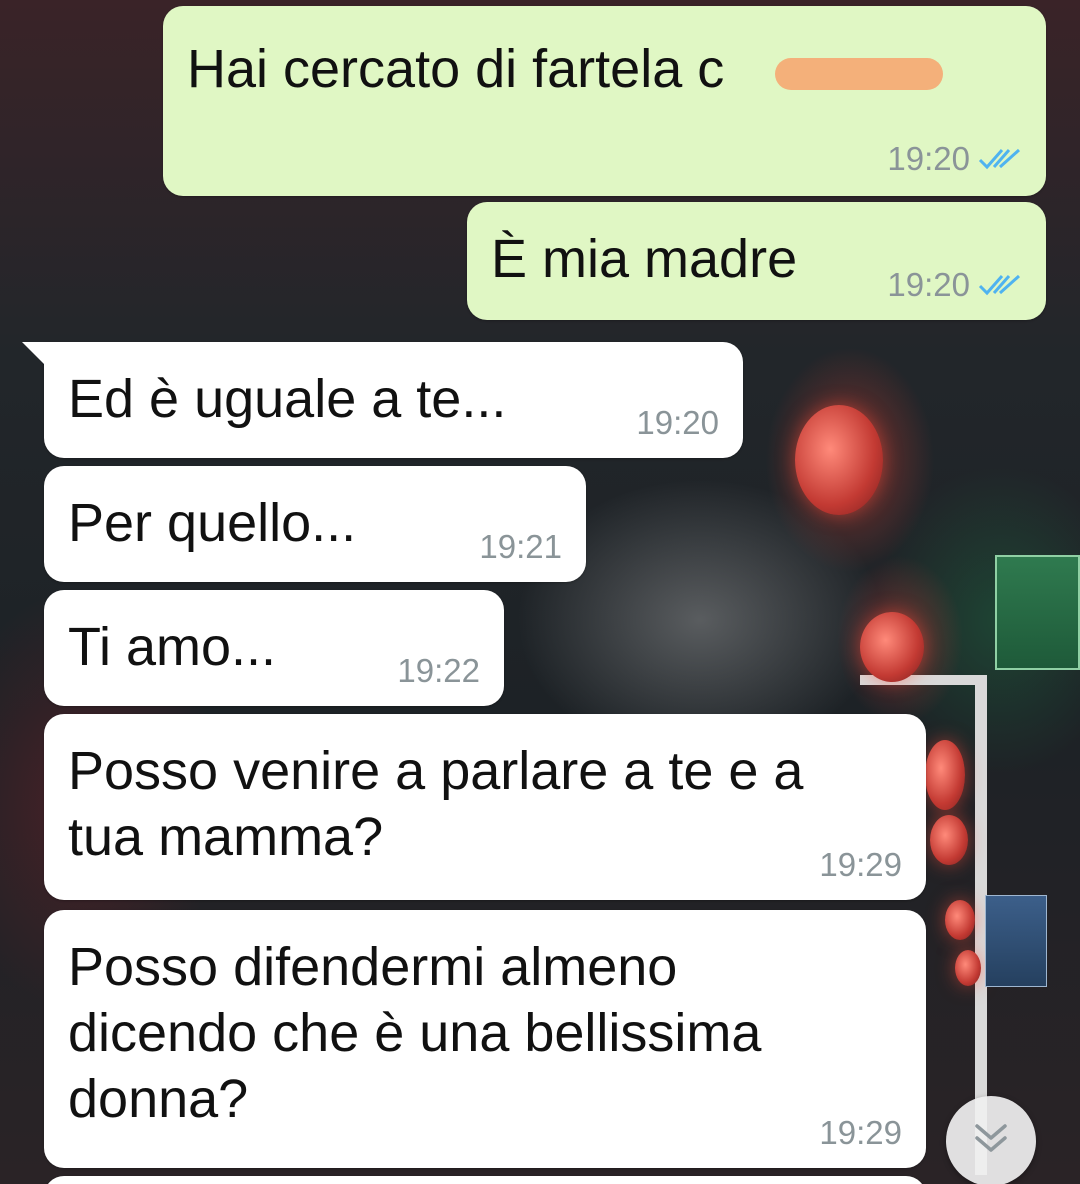 Image resolution: width=1080 pixels, height=1184 pixels. Describe the element at coordinates (644, 259) in the screenshot. I see `message-text: È mia madre` at that location.